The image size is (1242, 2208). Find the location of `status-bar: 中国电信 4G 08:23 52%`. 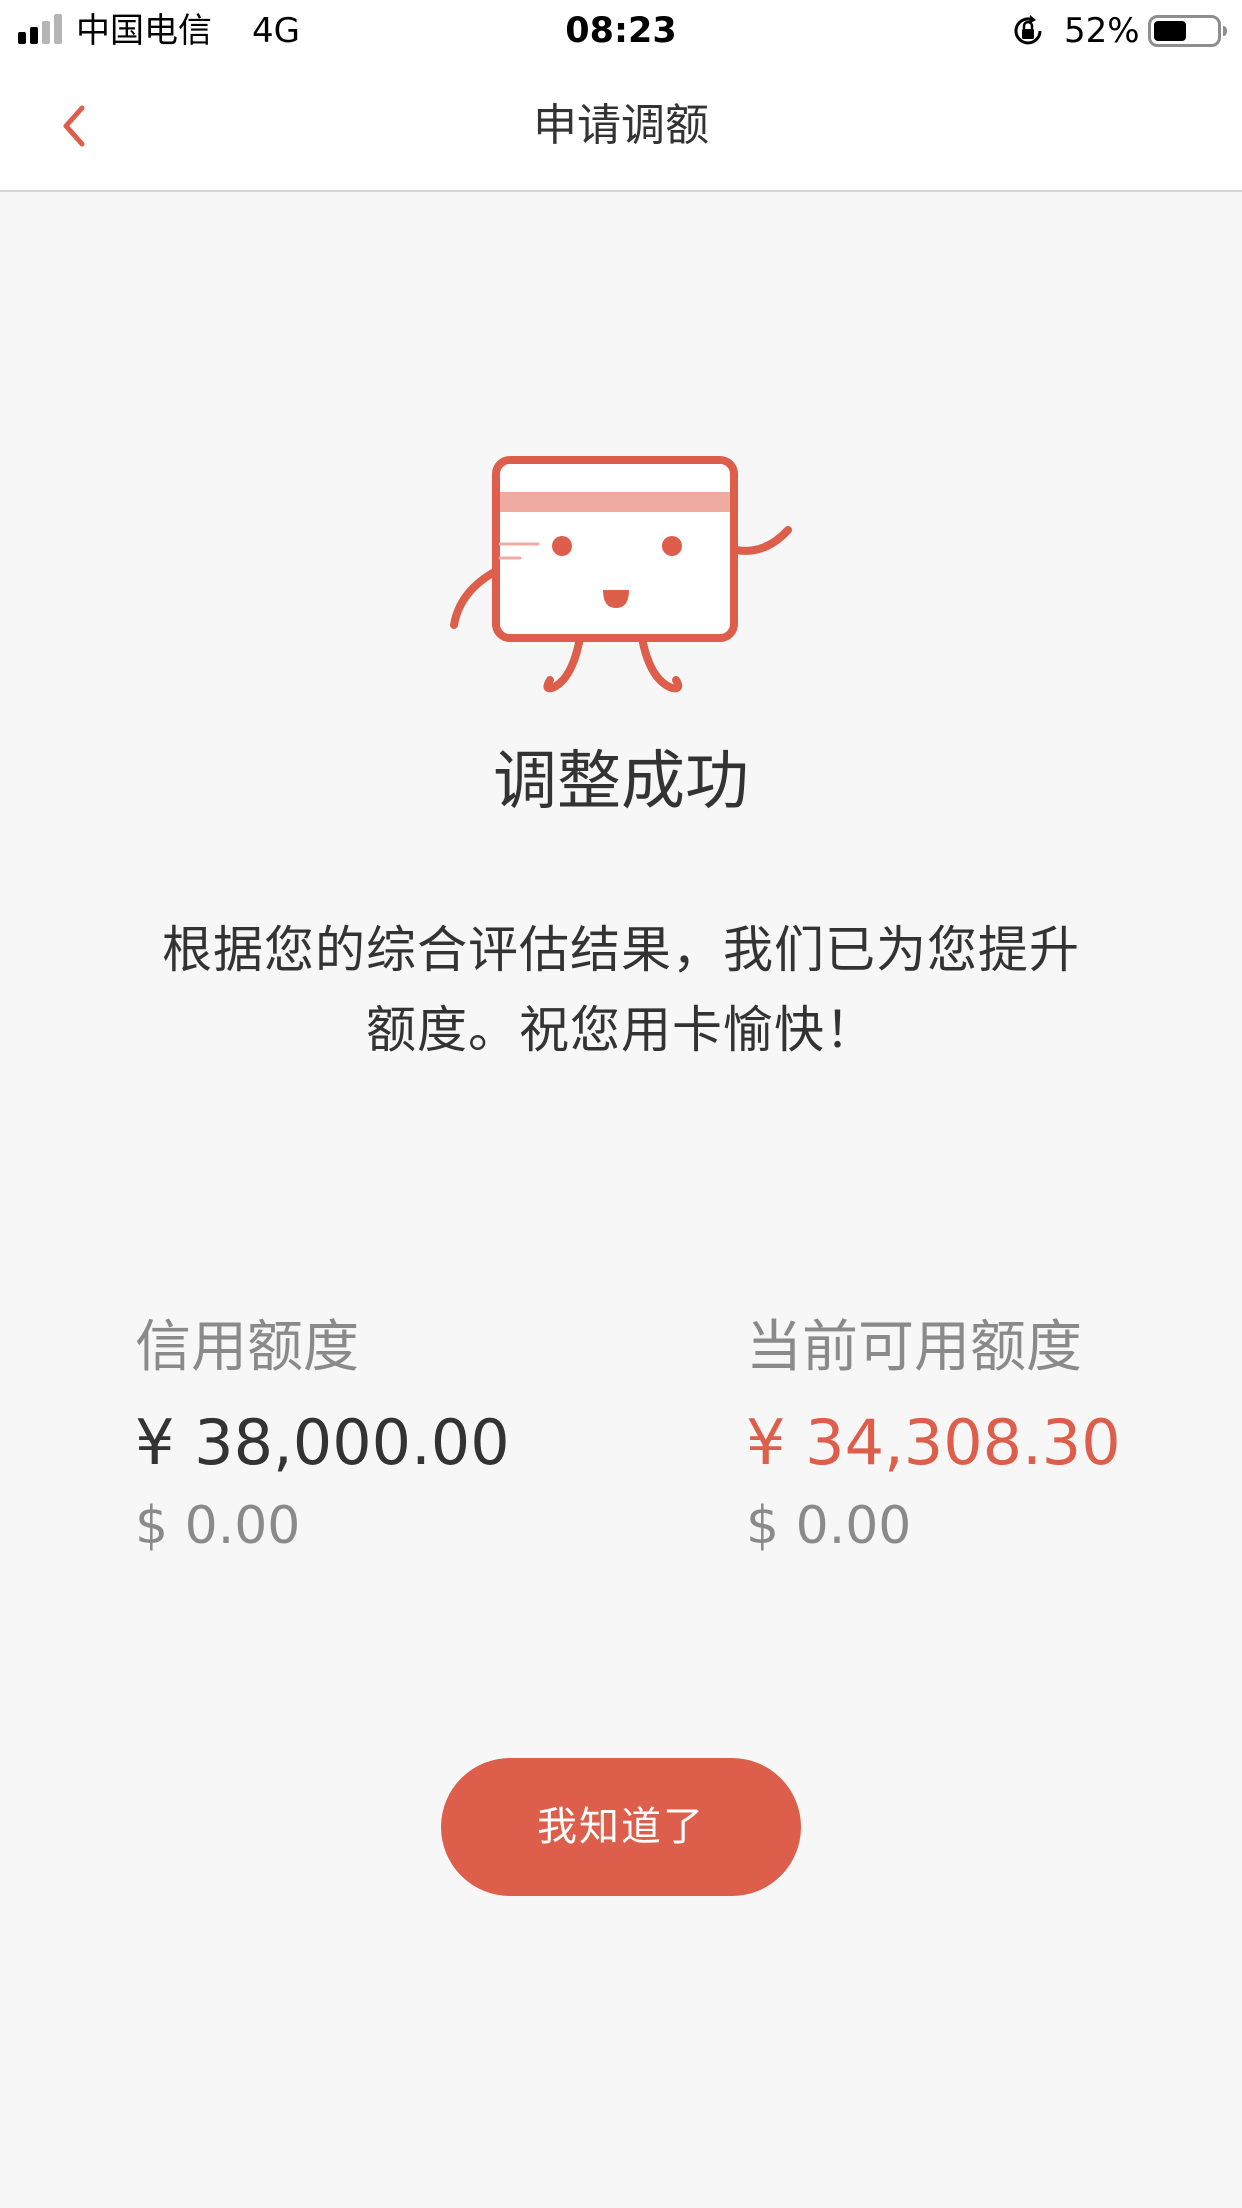

status-bar: 中国电信 4G 08:23 52% is located at coordinates (621, 31).